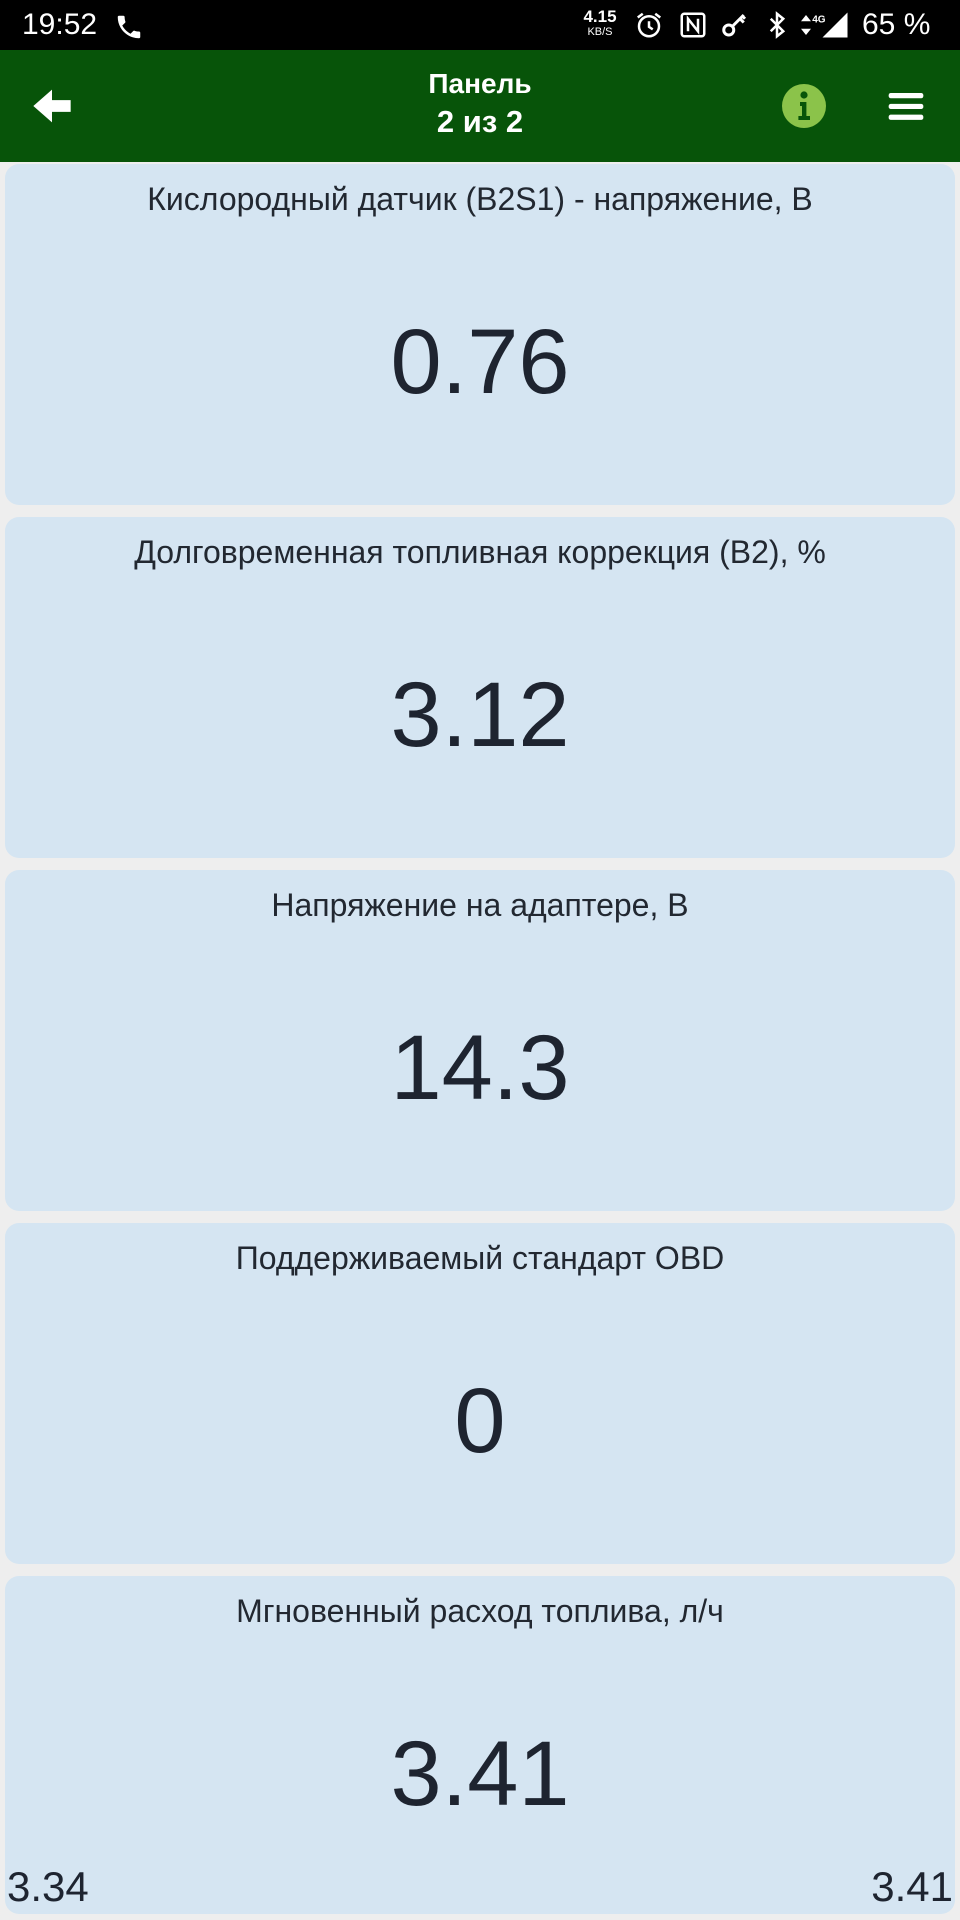  I want to click on page-title: Панель, so click(480, 83).